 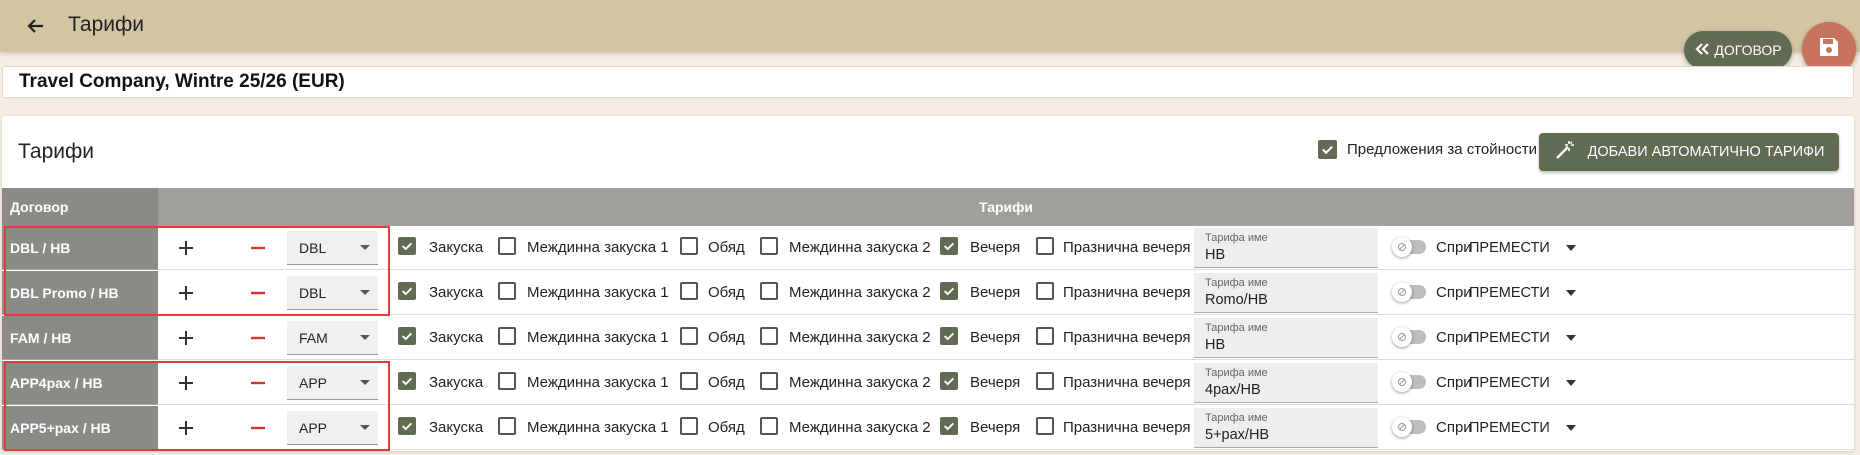 What do you see at coordinates (995, 292) in the screenshot?
I see `meal-label: Вечеря` at bounding box center [995, 292].